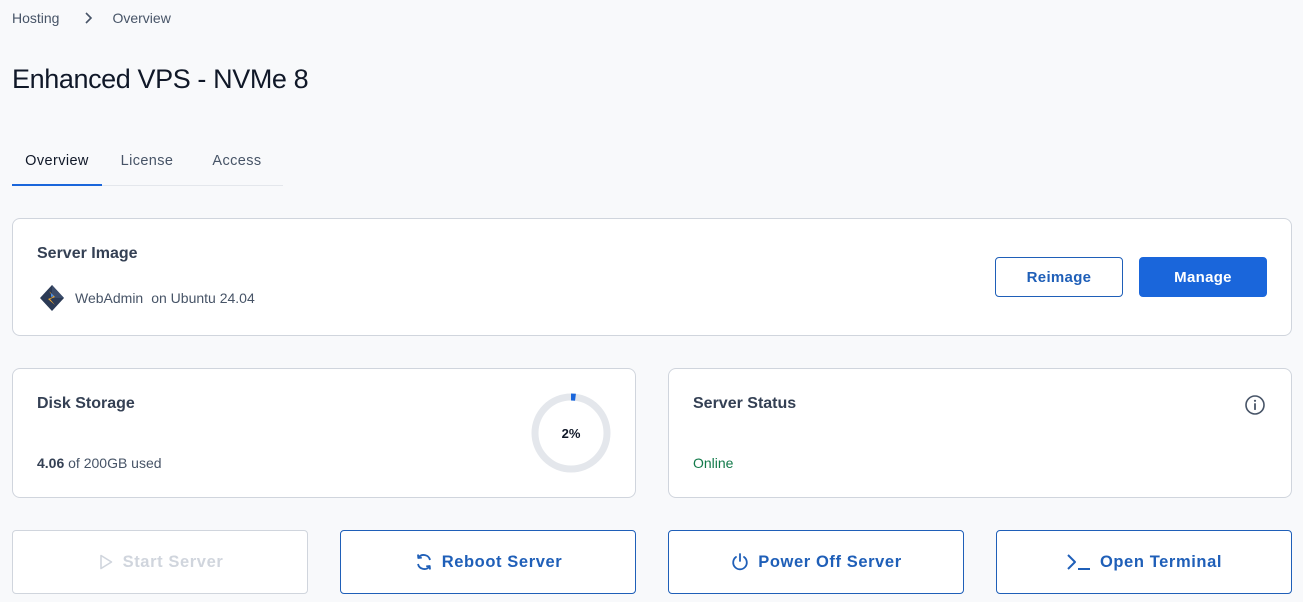  I want to click on os-version: on Ubuntu 24.04, so click(203, 298).